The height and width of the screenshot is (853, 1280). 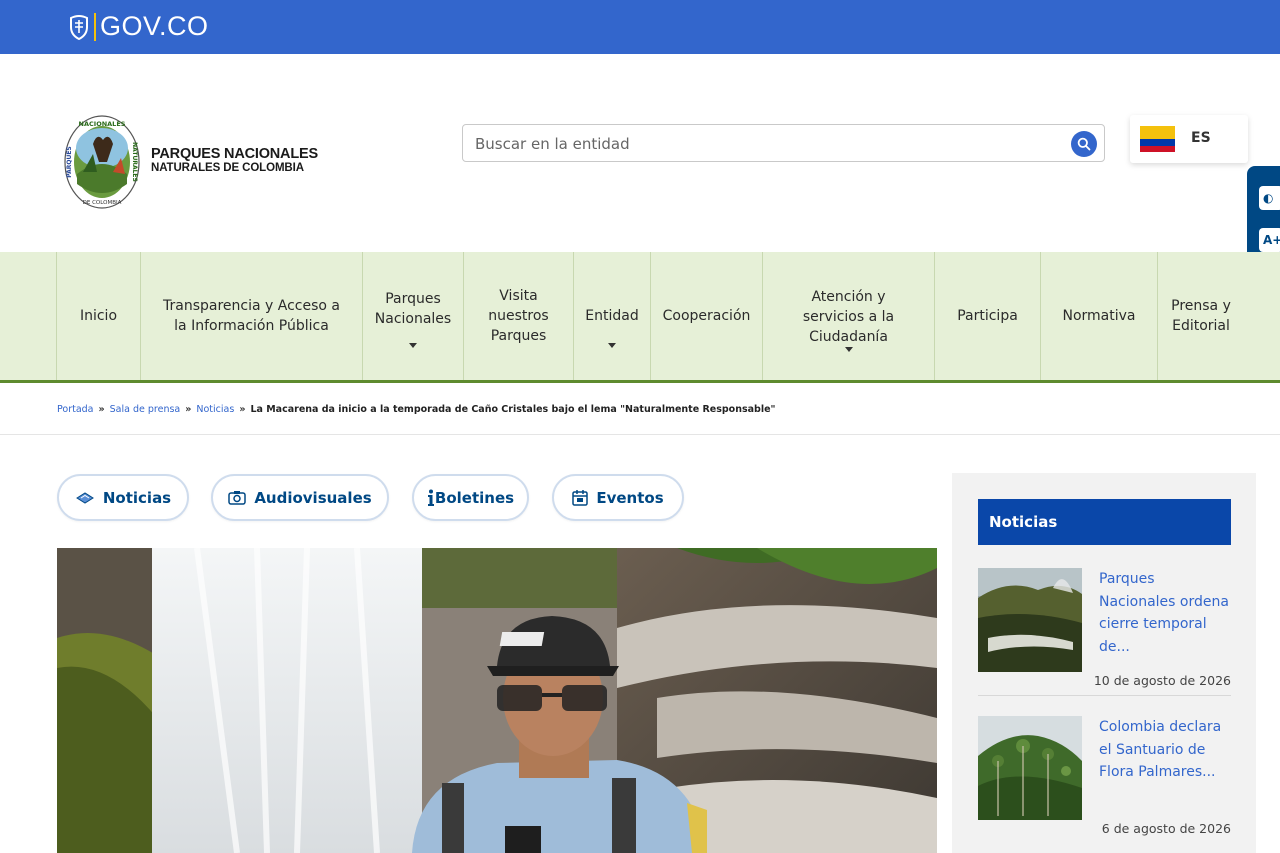 I want to click on mountain-landscape-photo, so click(x=1030, y=620).